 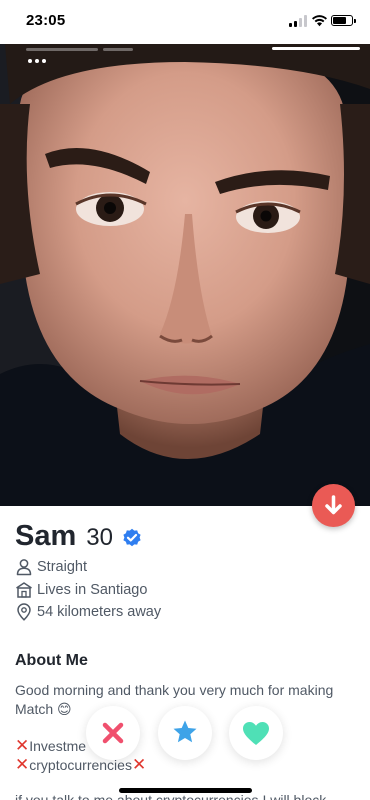 I want to click on orientation-text: Straight, so click(x=62, y=567).